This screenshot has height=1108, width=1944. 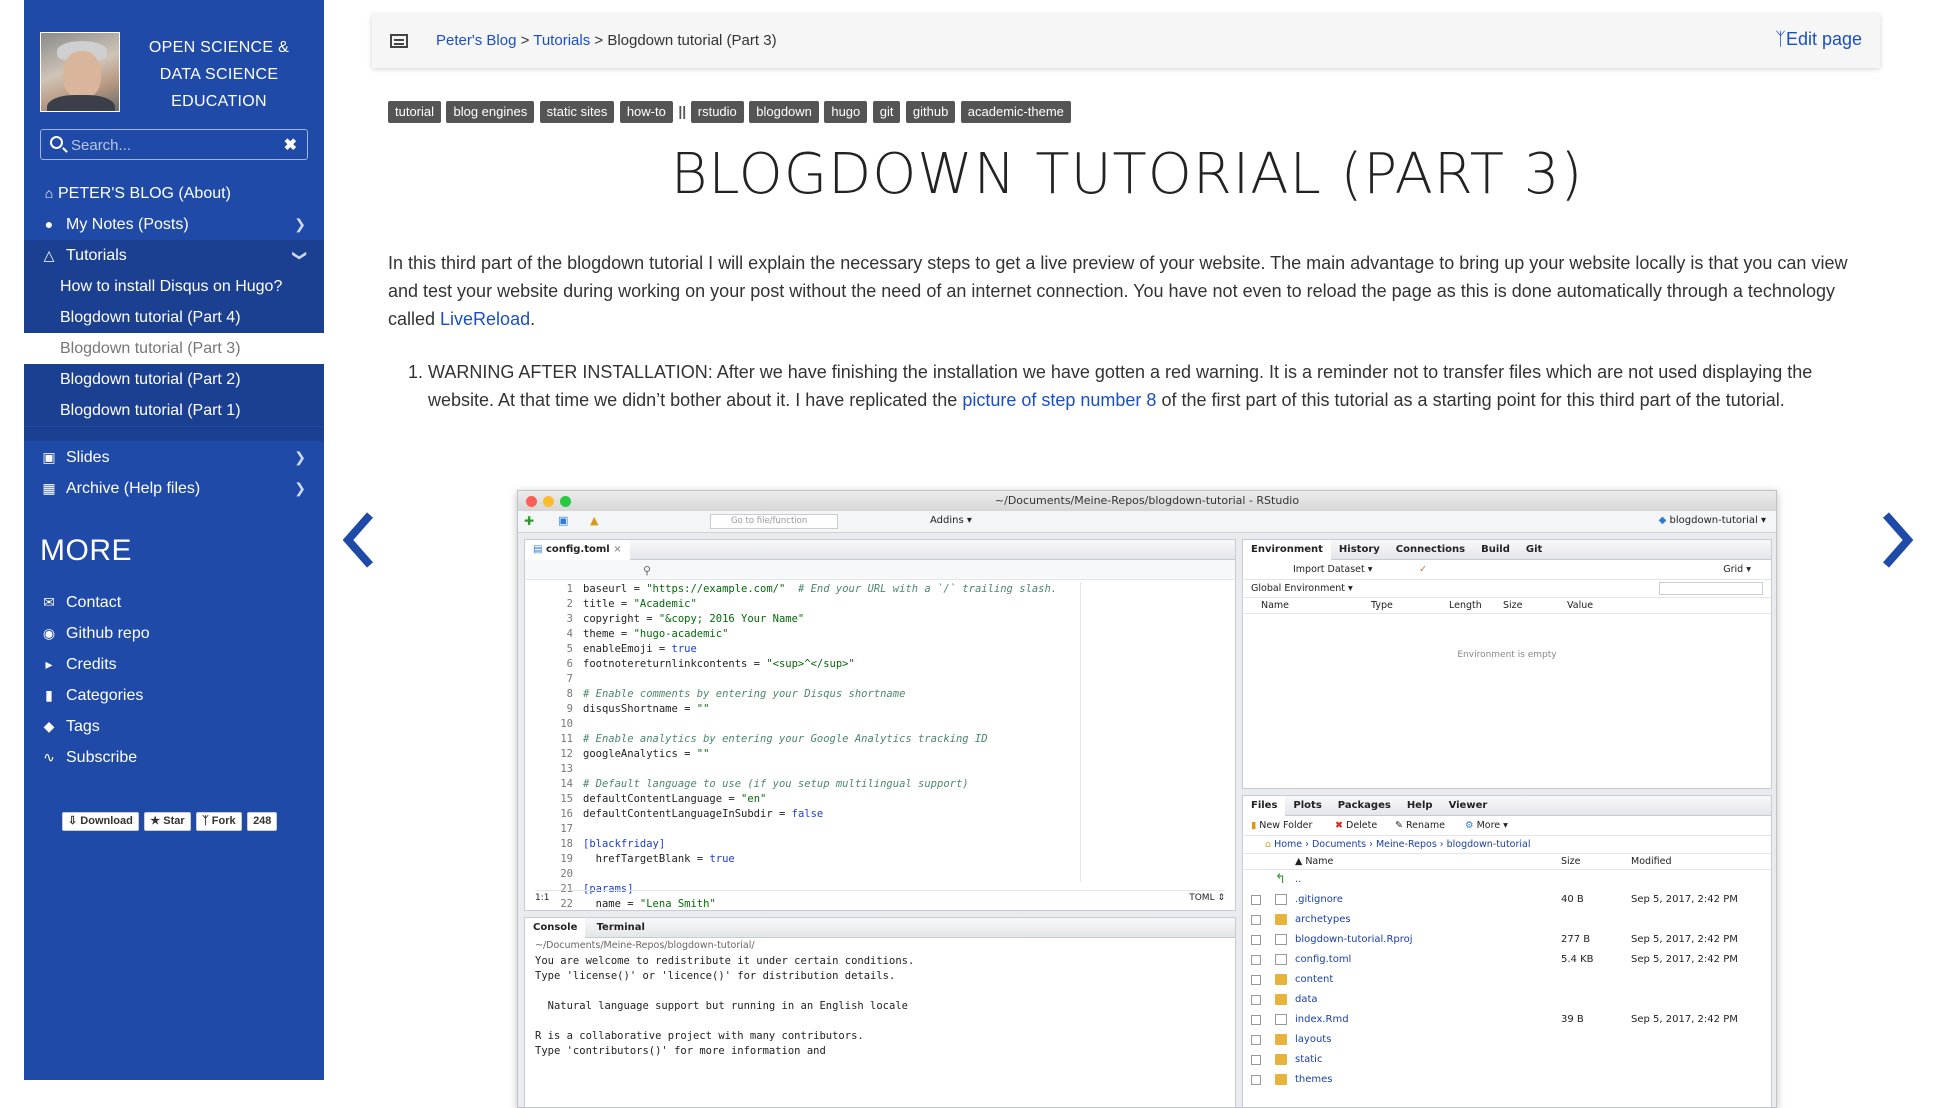 What do you see at coordinates (1507, 880) in the screenshot?
I see `table-row: ↰..` at bounding box center [1507, 880].